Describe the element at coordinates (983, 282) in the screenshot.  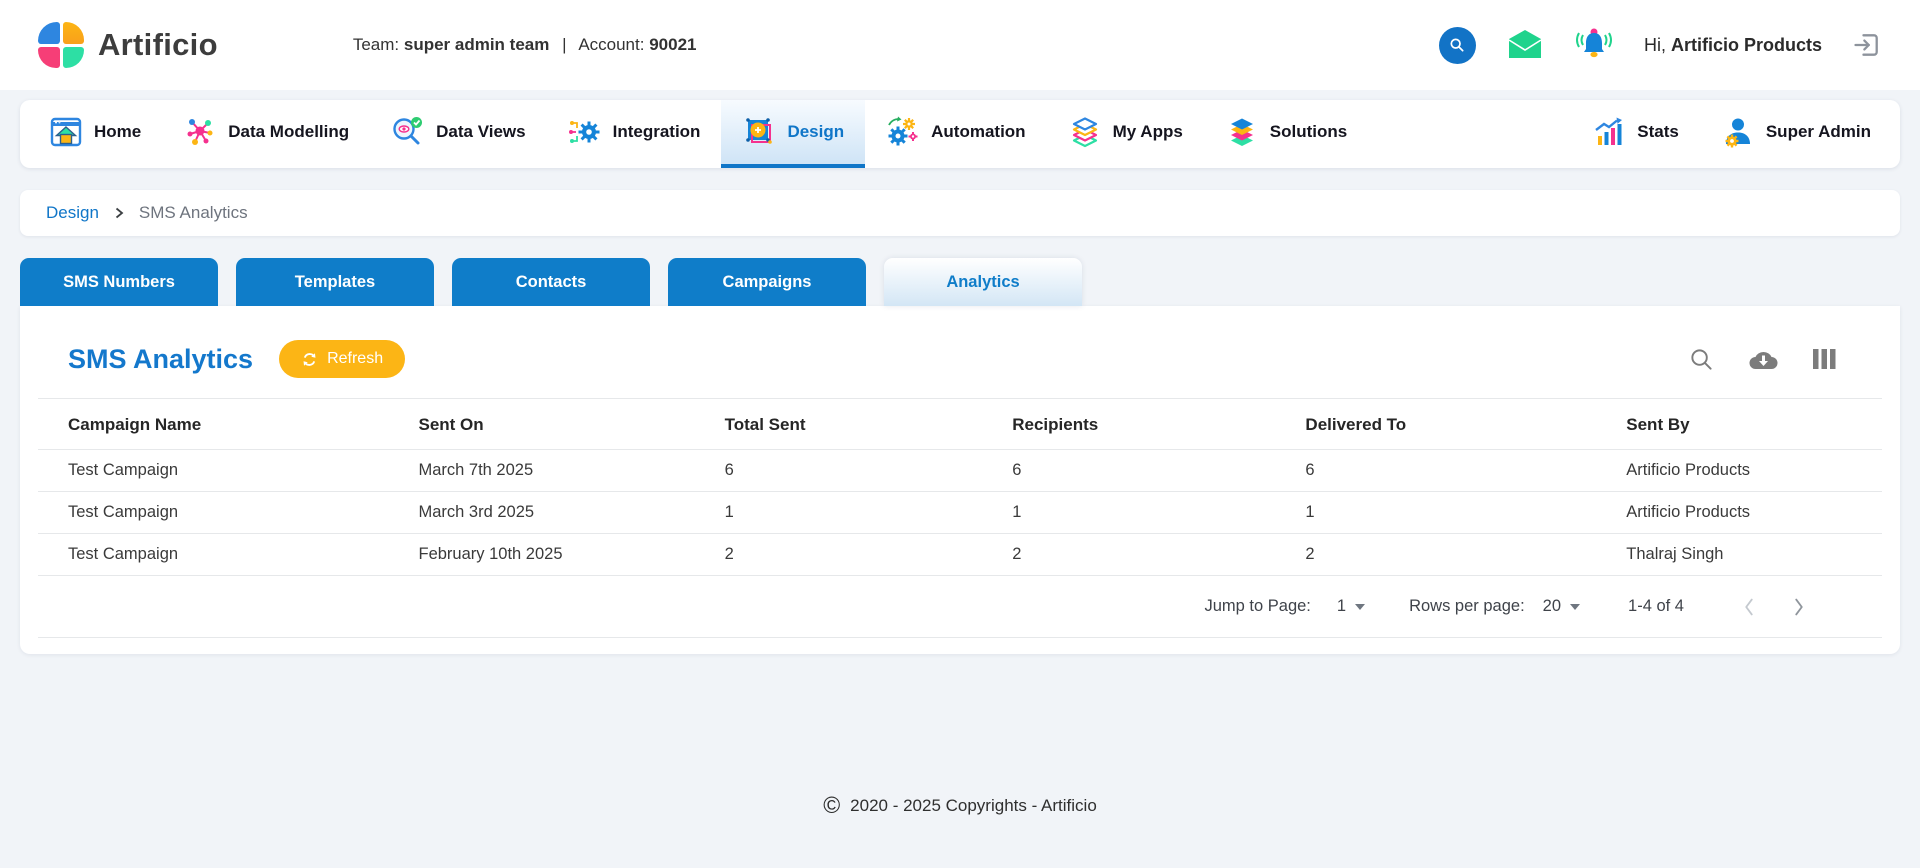
I see `tab-analytics: Analytics` at that location.